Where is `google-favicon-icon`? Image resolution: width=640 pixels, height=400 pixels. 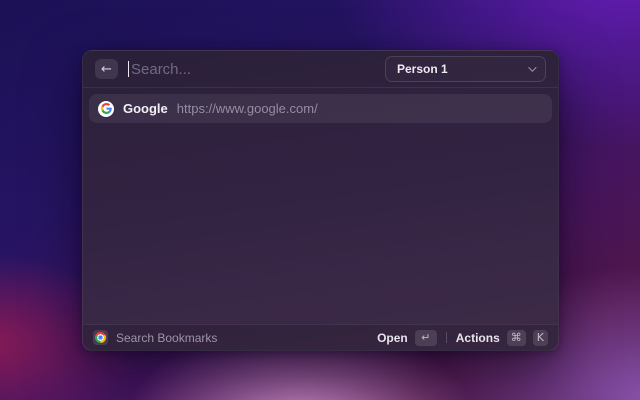
google-favicon-icon is located at coordinates (106, 108).